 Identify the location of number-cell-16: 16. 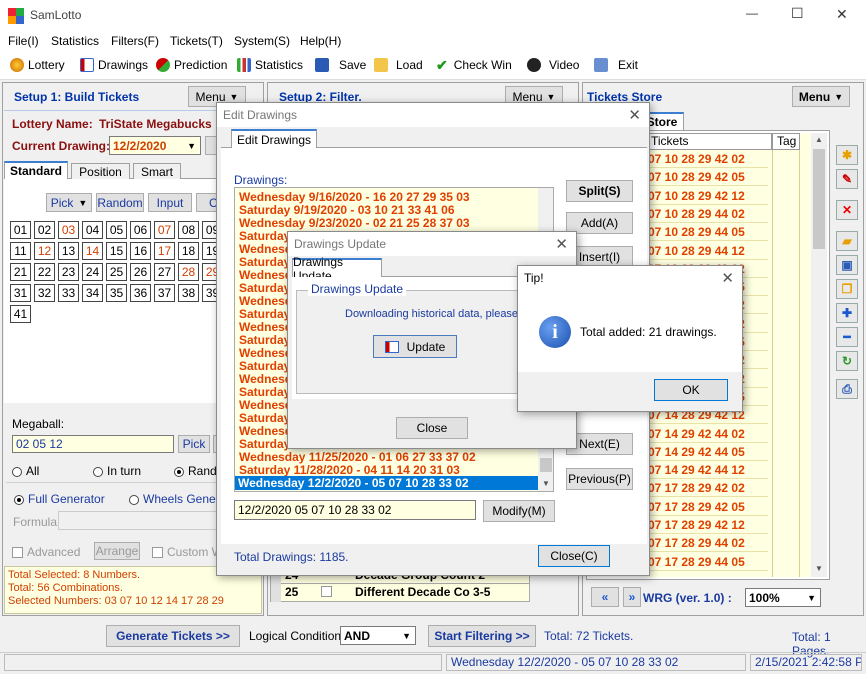
(140, 251).